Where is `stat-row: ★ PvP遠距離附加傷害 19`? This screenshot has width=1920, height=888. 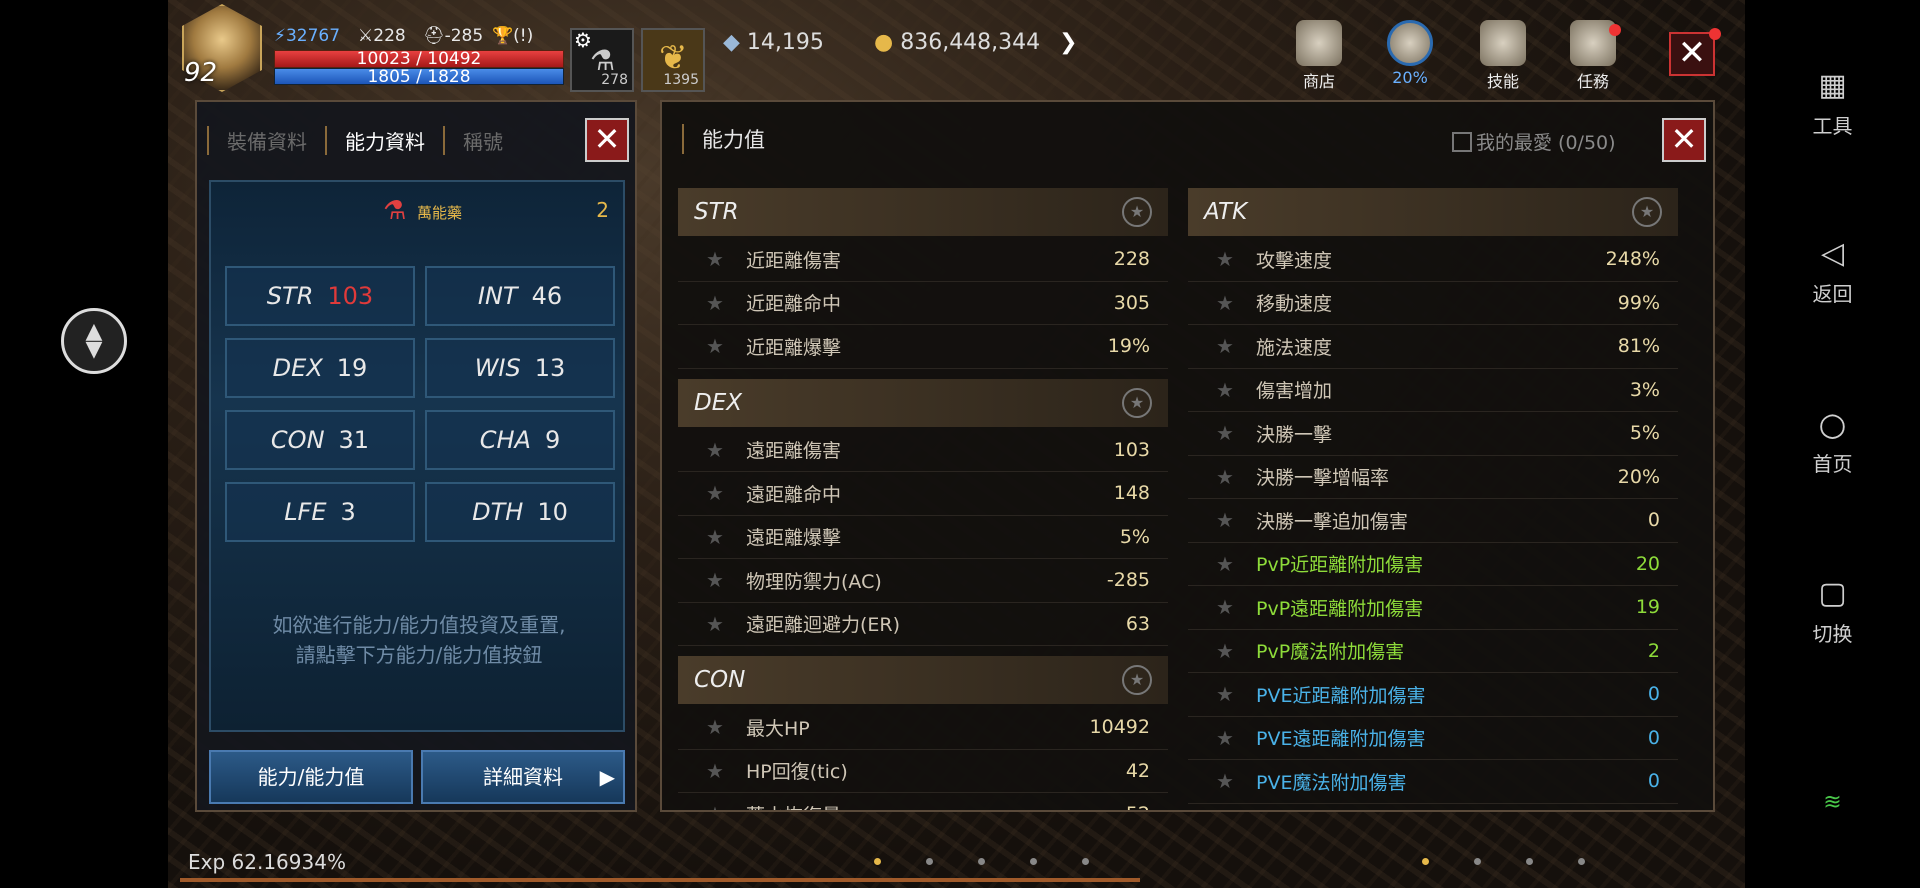
stat-row: ★ PvP遠距離附加傷害 19 is located at coordinates (1433, 608).